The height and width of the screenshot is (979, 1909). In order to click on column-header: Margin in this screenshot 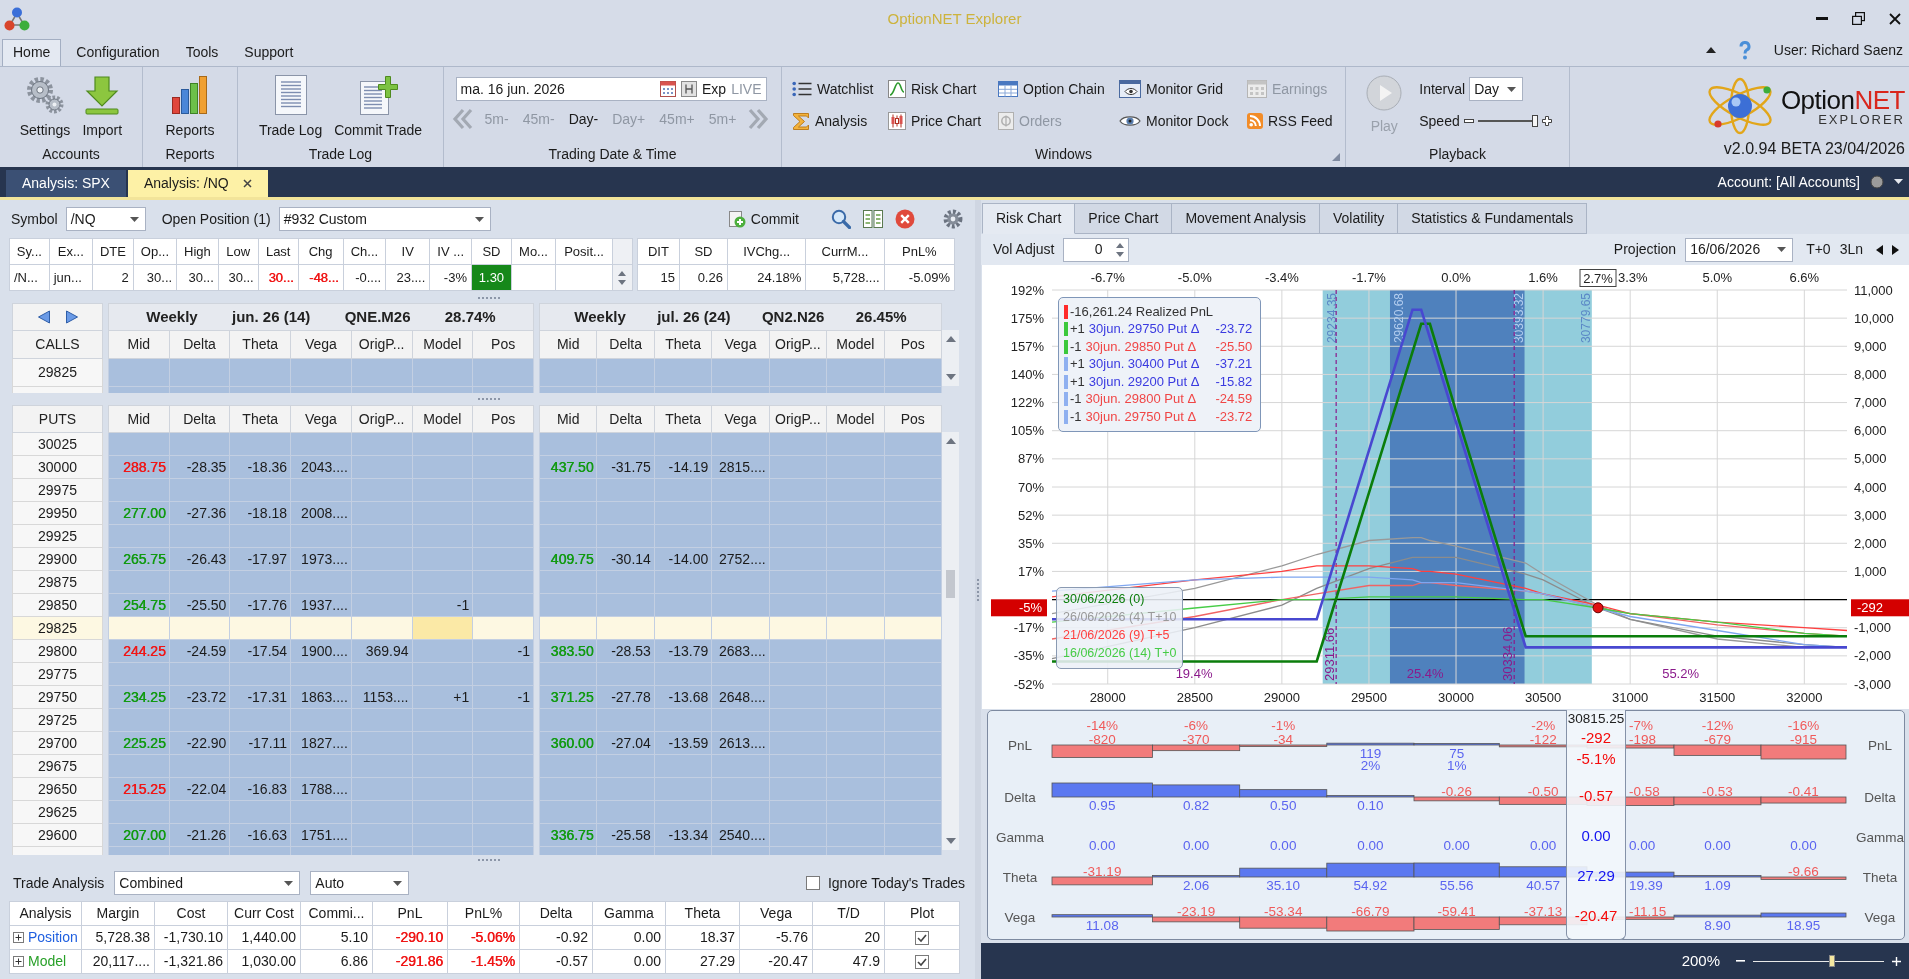, I will do `click(118, 913)`.